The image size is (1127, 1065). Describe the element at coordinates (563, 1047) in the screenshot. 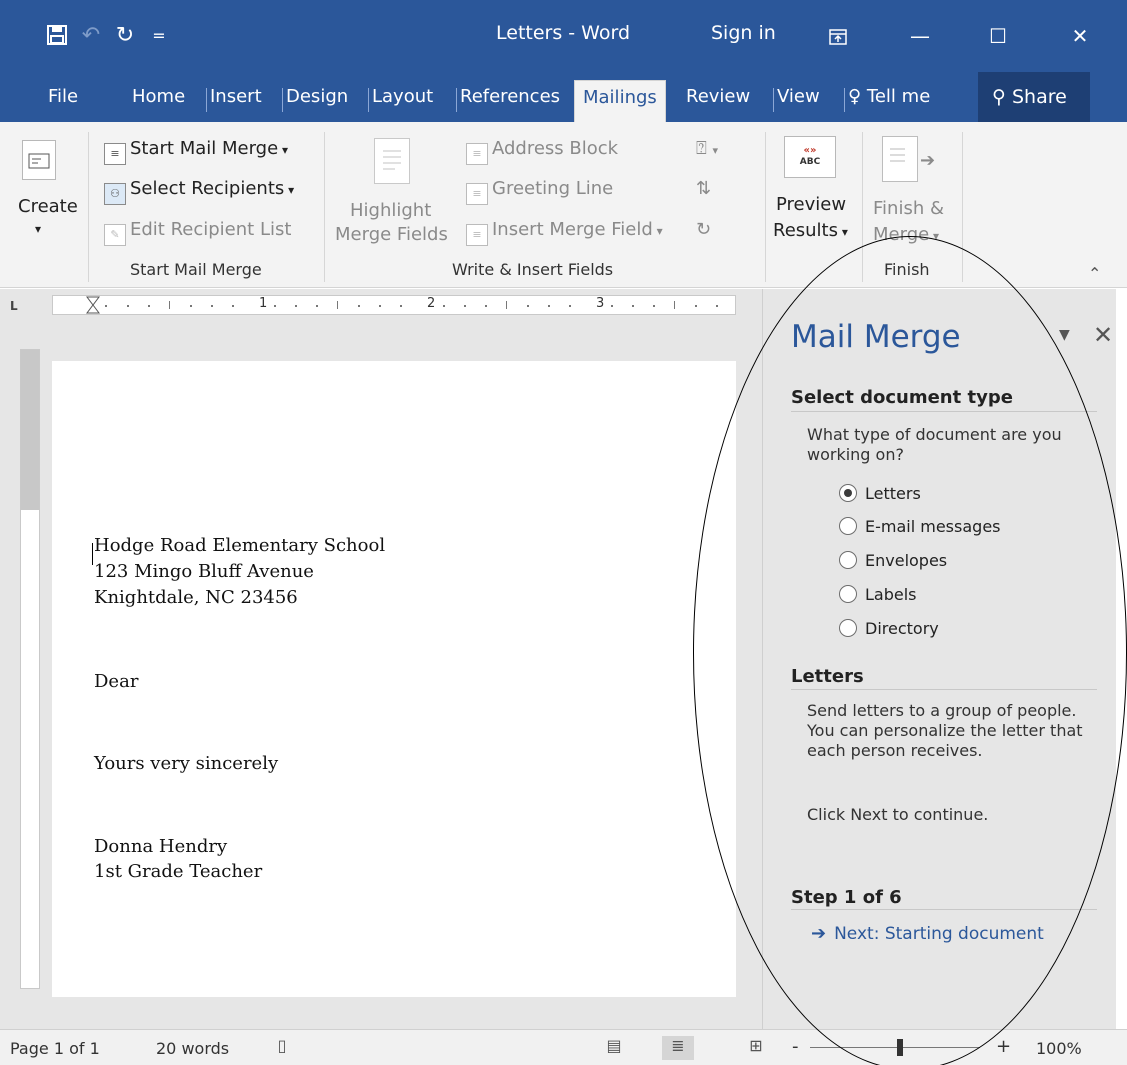

I see `status-bar: Page 1 of 1 20 words ▯ ▤ ≣ ⊞ - + 100%` at that location.